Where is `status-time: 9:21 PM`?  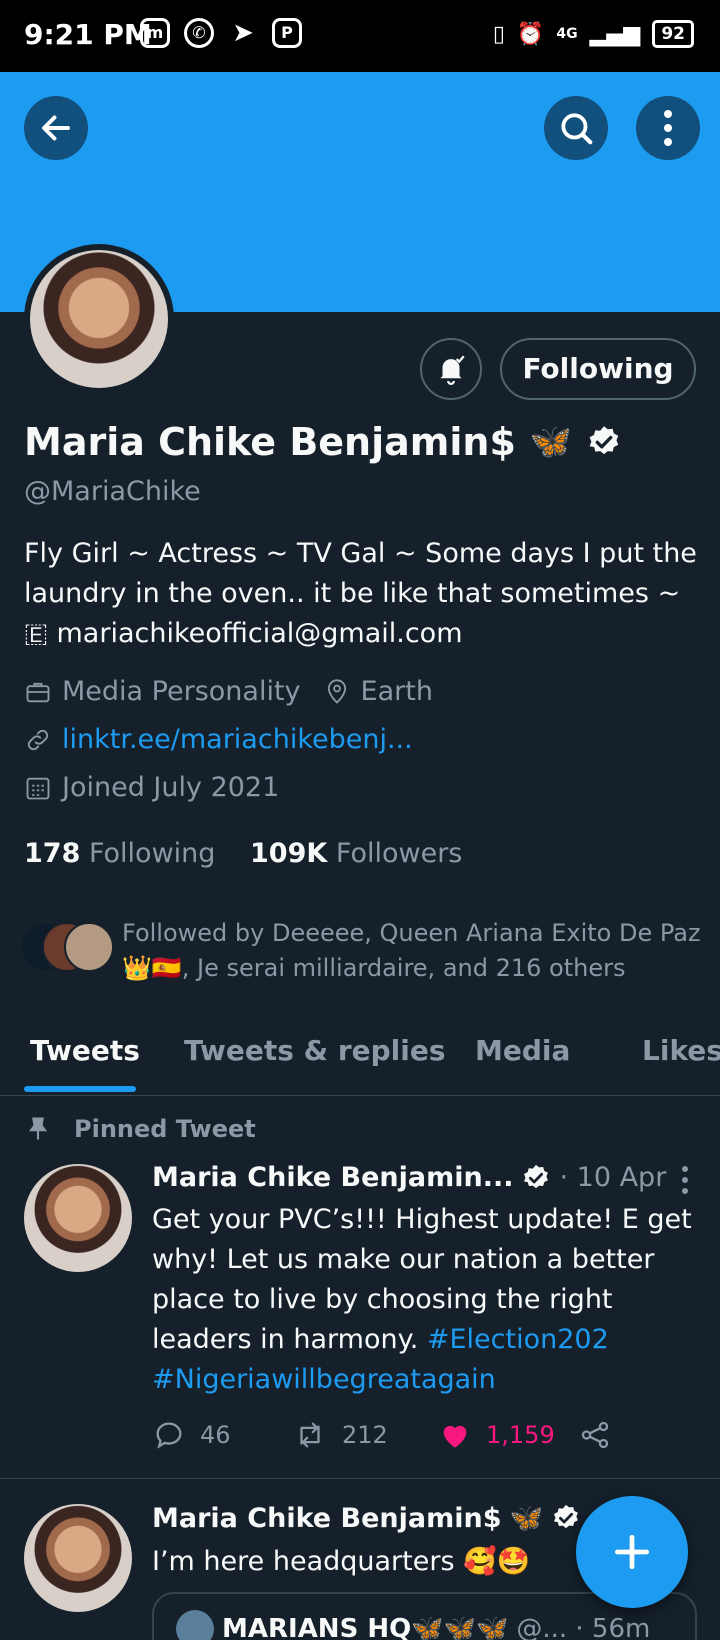 status-time: 9:21 PM is located at coordinates (88, 34).